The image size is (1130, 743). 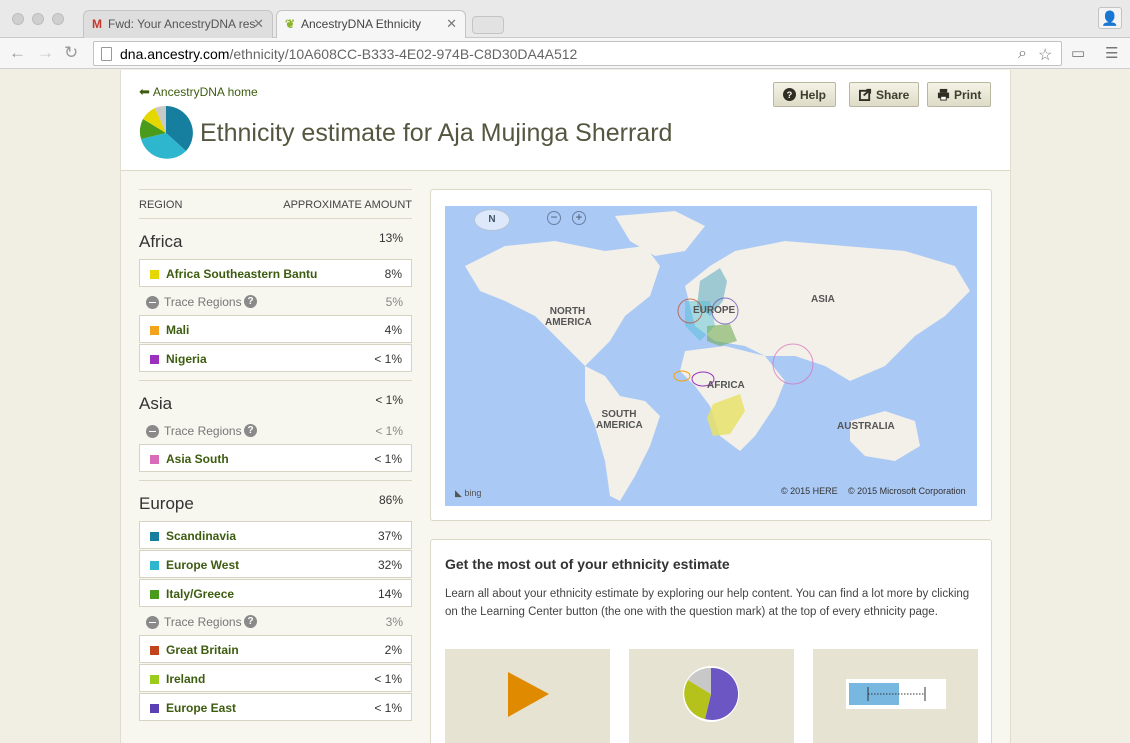 I want to click on help-icon: ?, so click(x=789, y=94).